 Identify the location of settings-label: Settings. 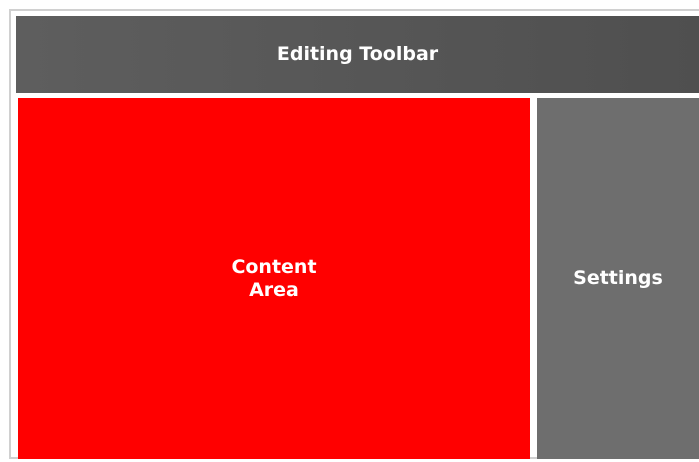
(618, 278).